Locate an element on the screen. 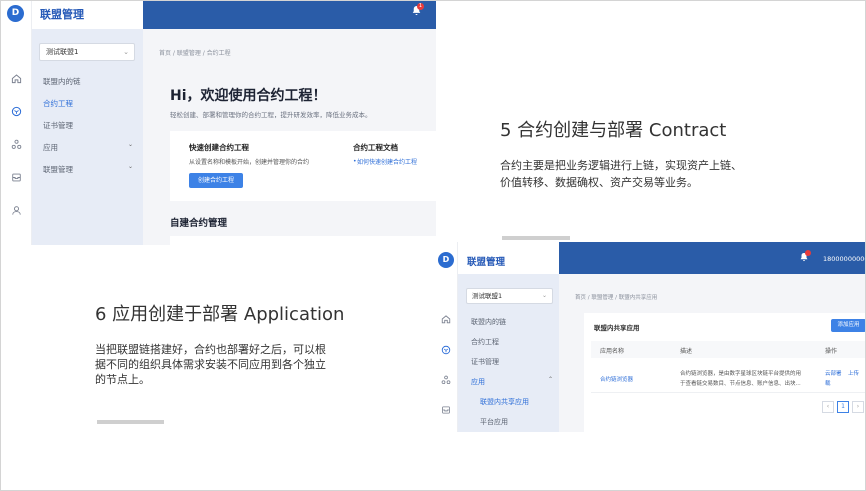 This screenshot has height=491, width=866. section-5-body-line: 价值转移、数据确权、资产交易等业务。 is located at coordinates (599, 182).